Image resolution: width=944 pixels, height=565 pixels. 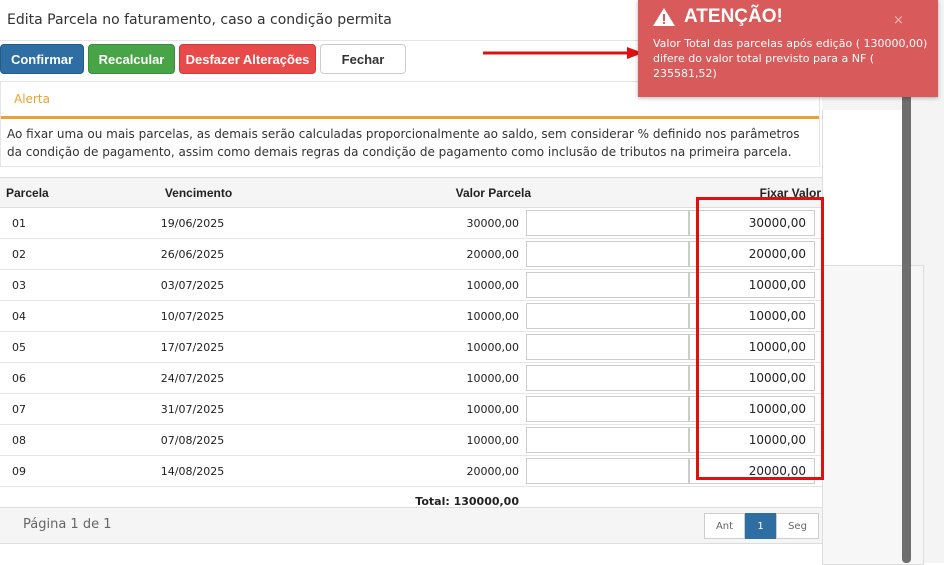 I want to click on scrollbar, so click(x=906, y=310).